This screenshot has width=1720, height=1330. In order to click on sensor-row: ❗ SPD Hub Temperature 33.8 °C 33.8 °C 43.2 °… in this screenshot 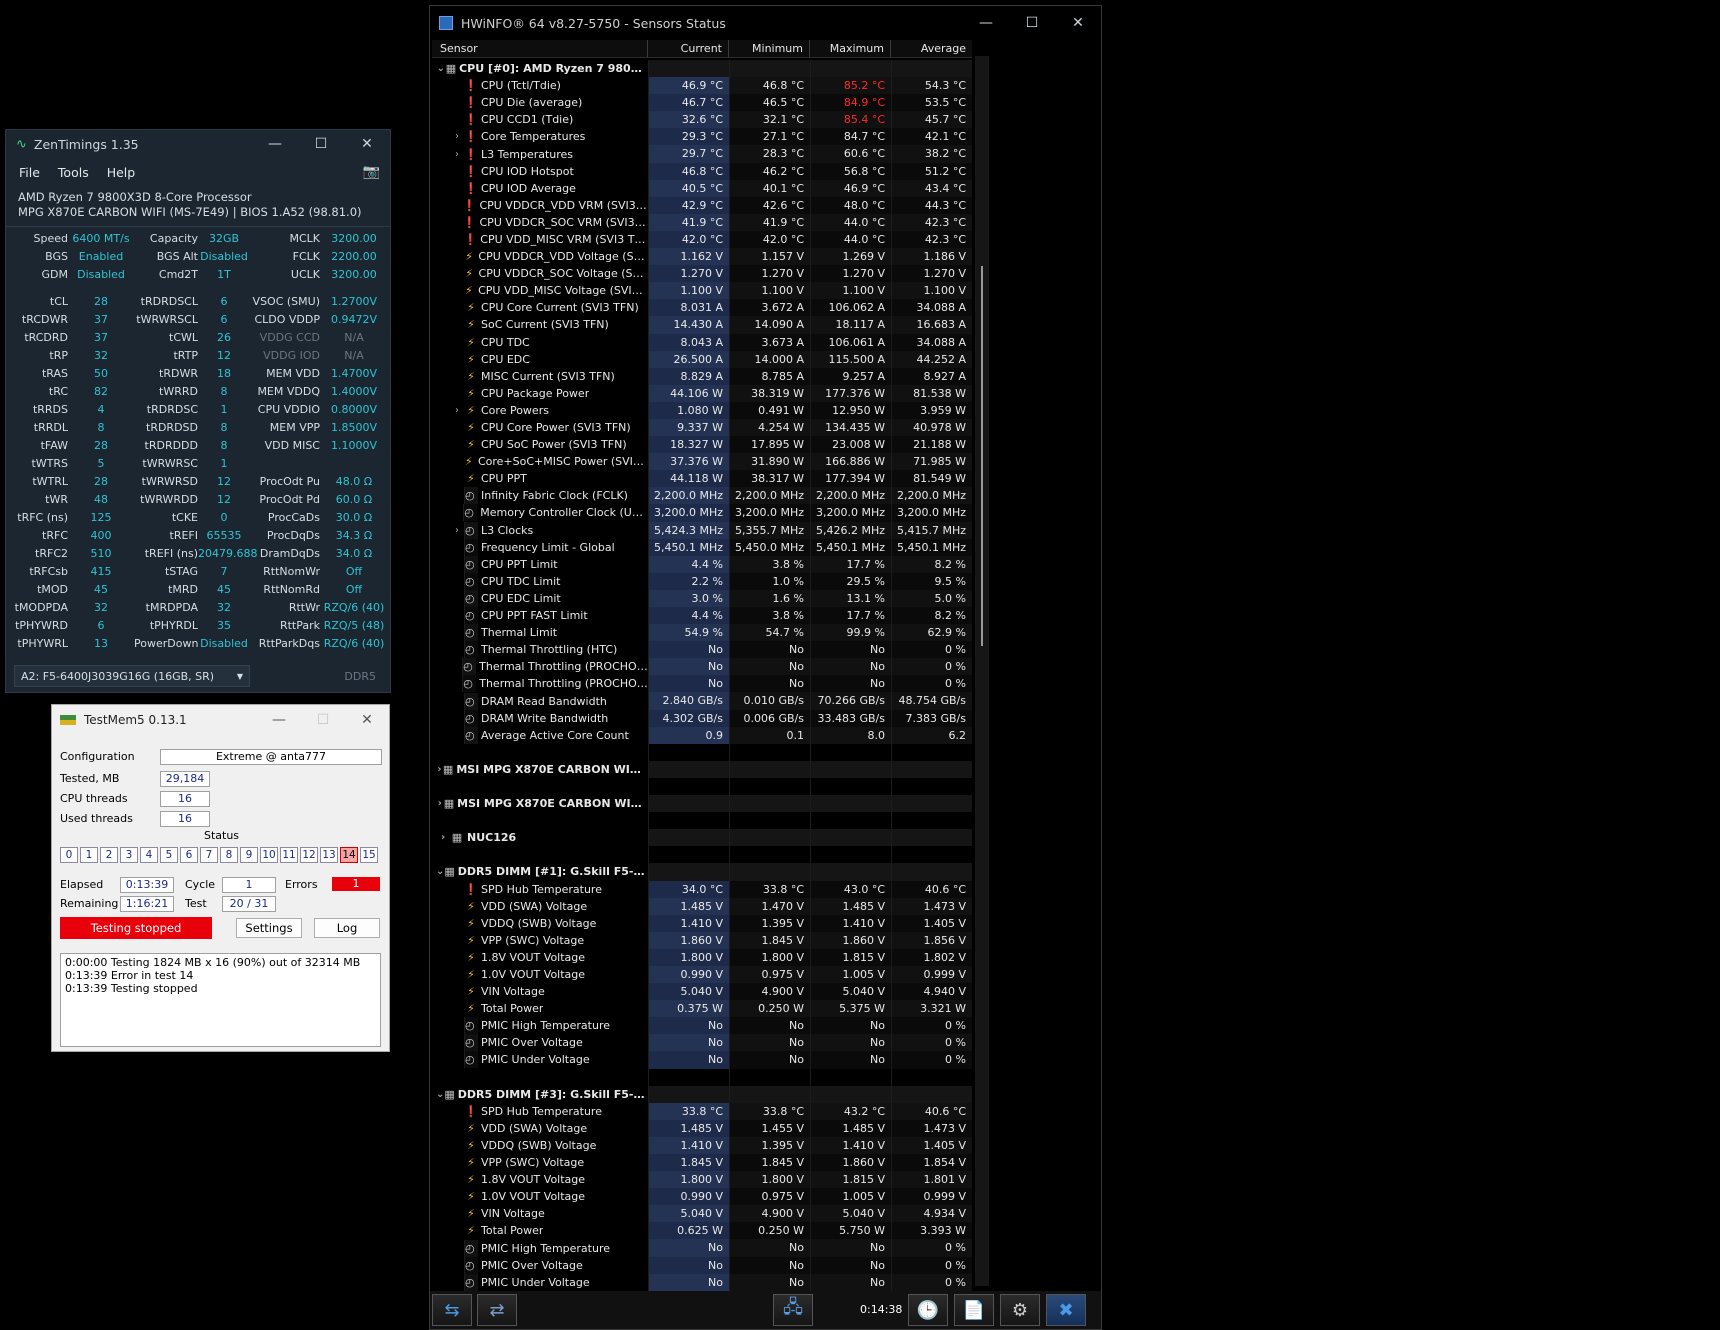, I will do `click(702, 1111)`.